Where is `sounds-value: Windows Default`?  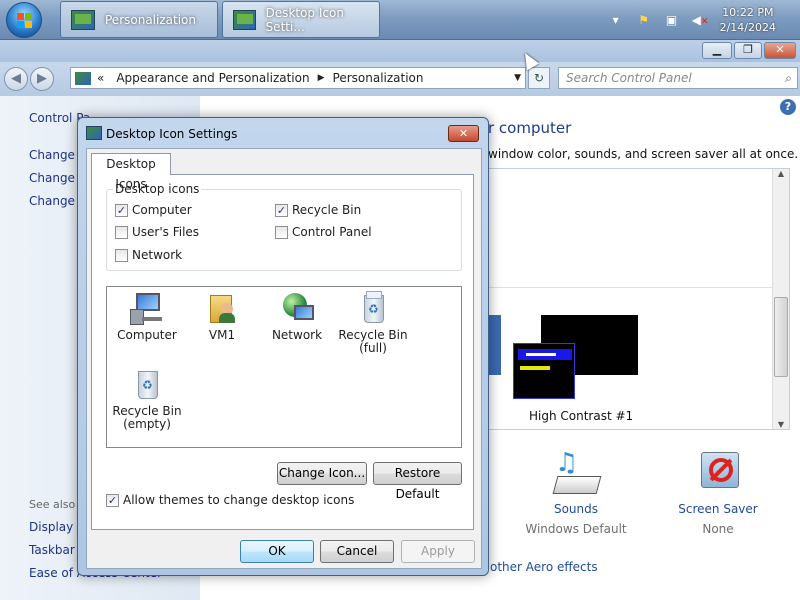
sounds-value: Windows Default is located at coordinates (576, 529).